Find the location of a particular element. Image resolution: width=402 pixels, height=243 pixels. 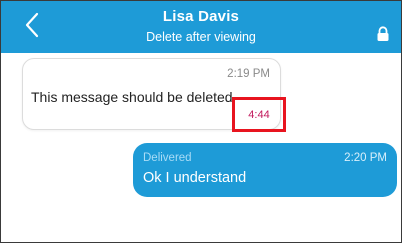

delivery-status: Delivered is located at coordinates (167, 158).